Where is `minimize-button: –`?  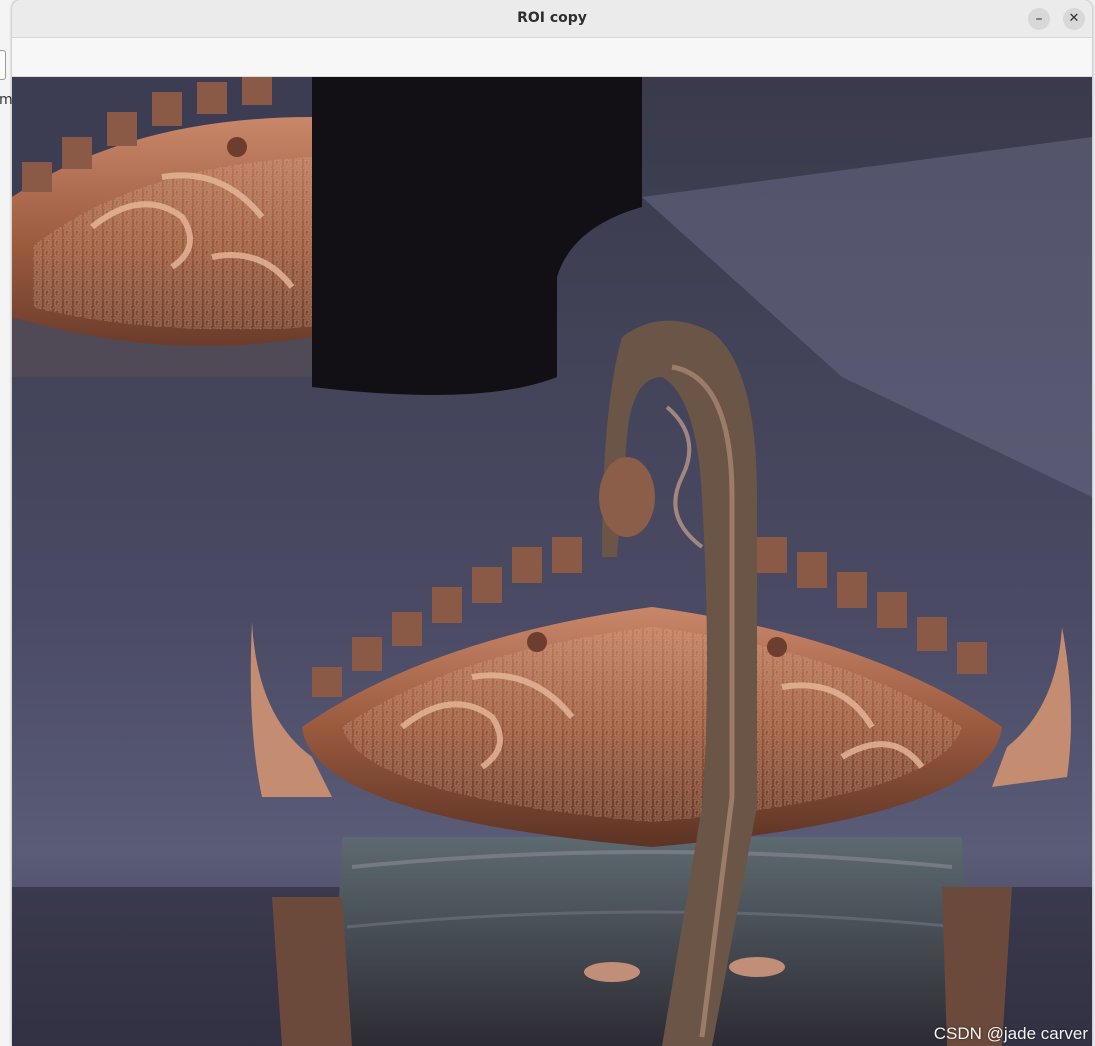
minimize-button: – is located at coordinates (1039, 19).